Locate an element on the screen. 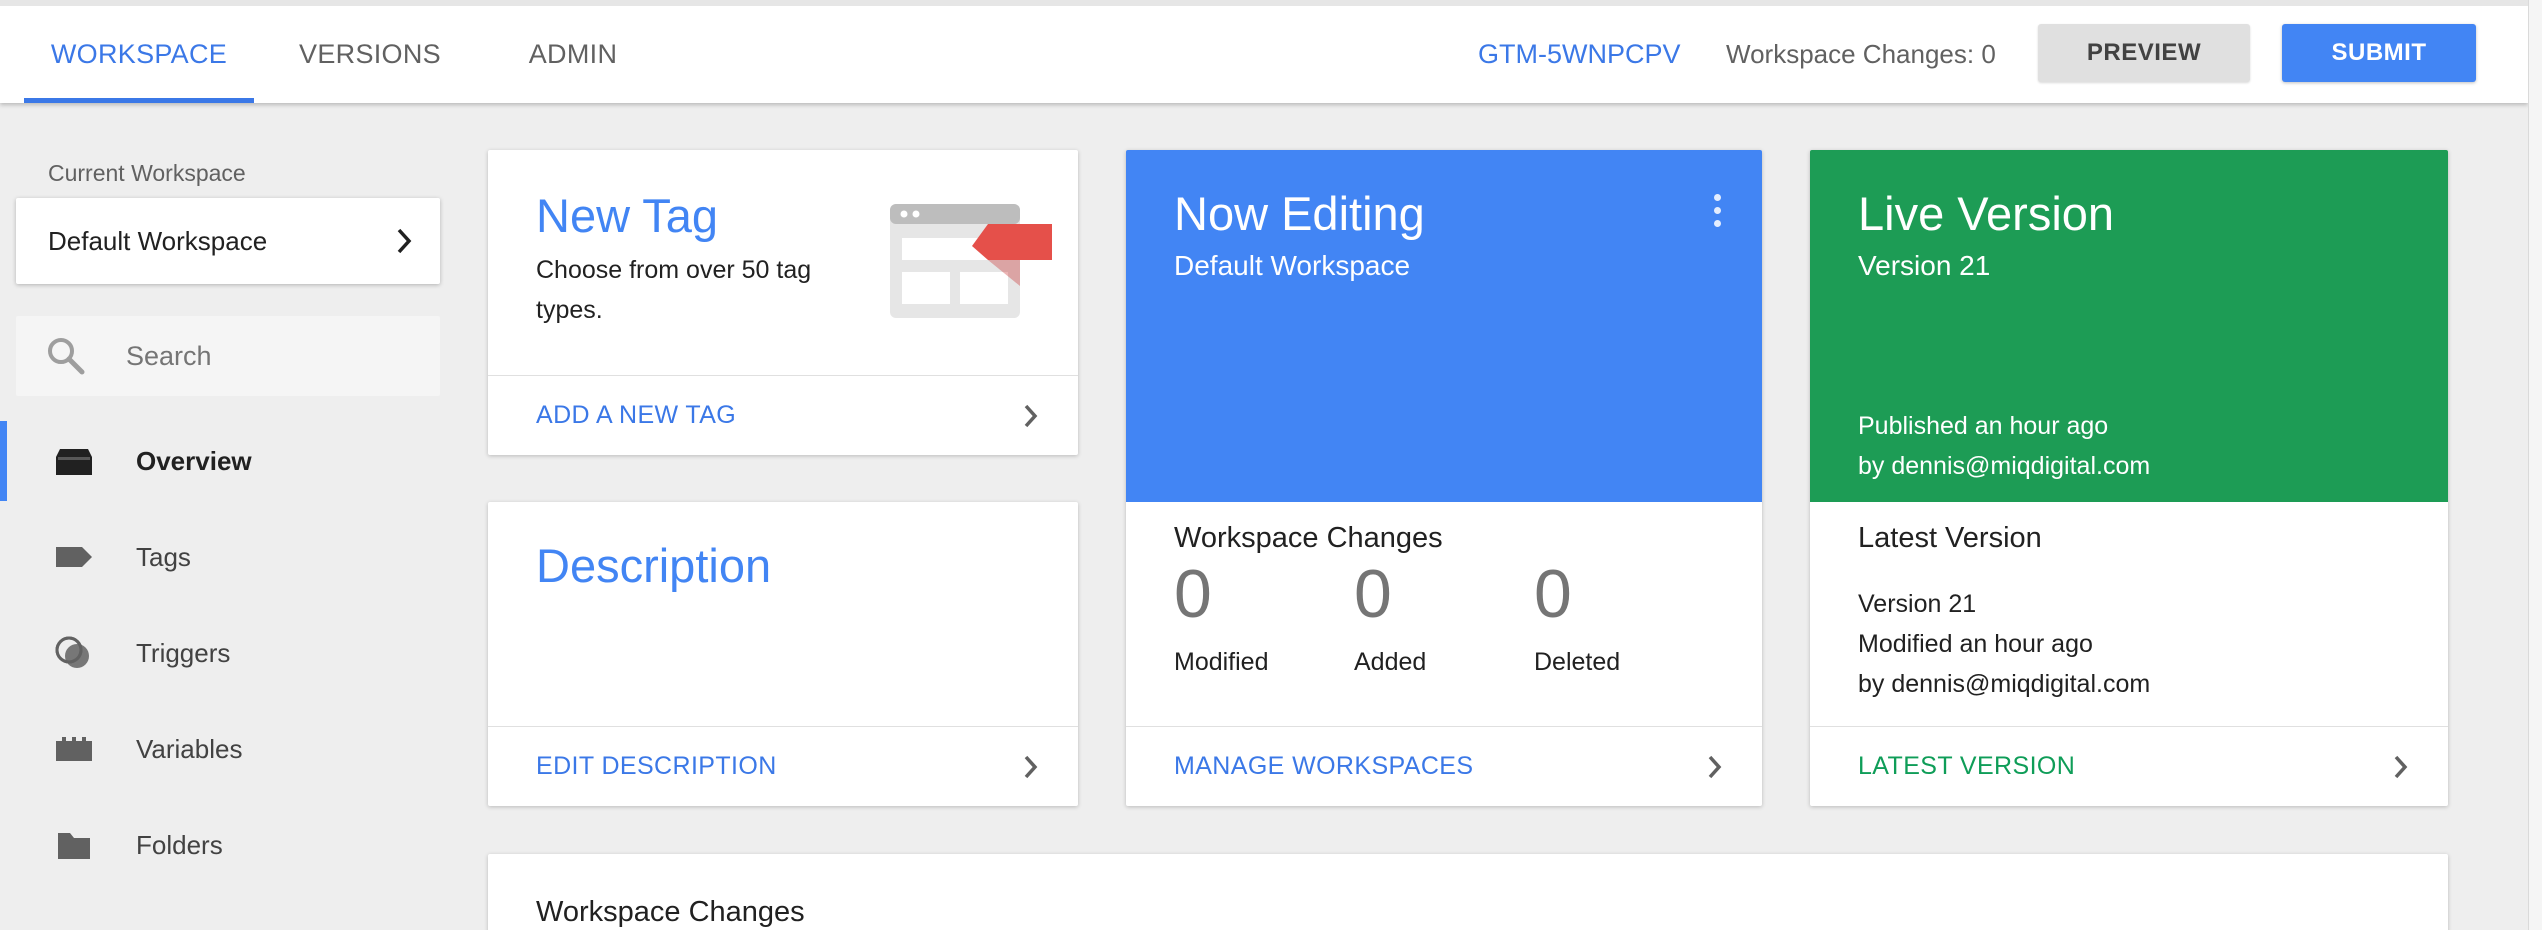 This screenshot has width=2542, height=930. deleted-stat: 0 Deleted is located at coordinates (1577, 618).